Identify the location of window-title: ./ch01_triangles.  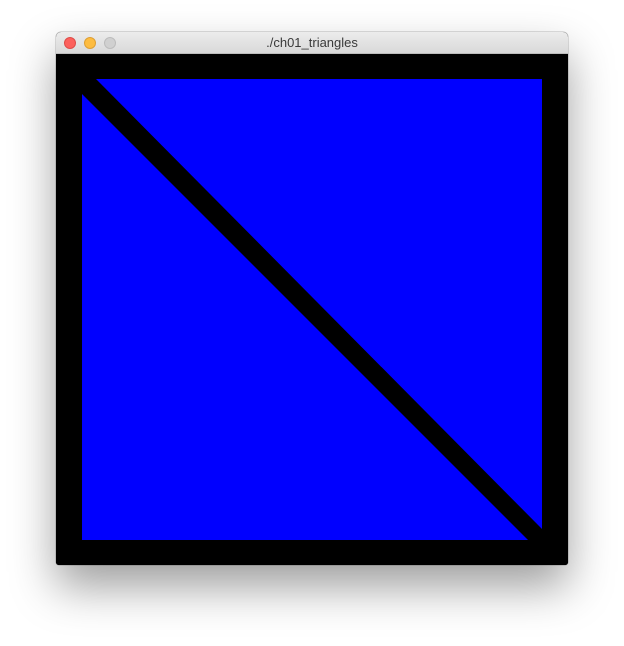
(312, 42).